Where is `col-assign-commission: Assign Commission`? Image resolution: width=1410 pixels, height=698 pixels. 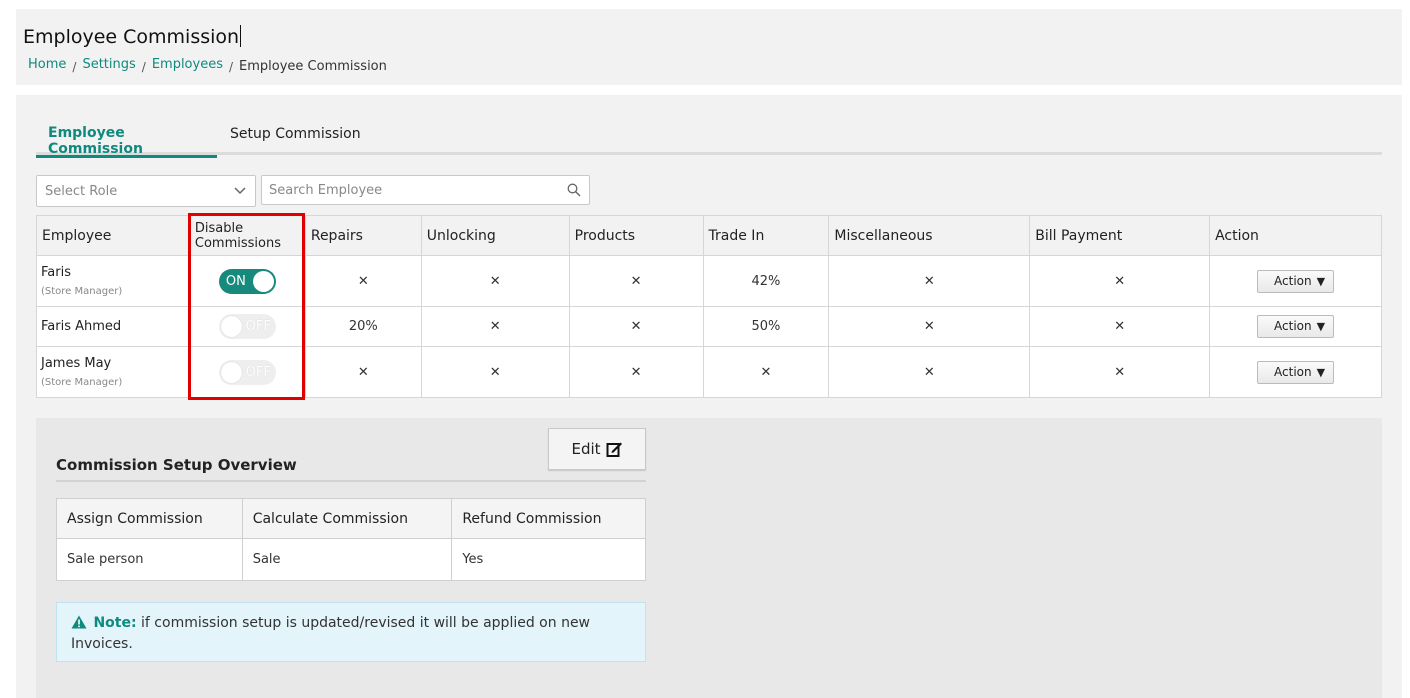
col-assign-commission: Assign Commission is located at coordinates (149, 518).